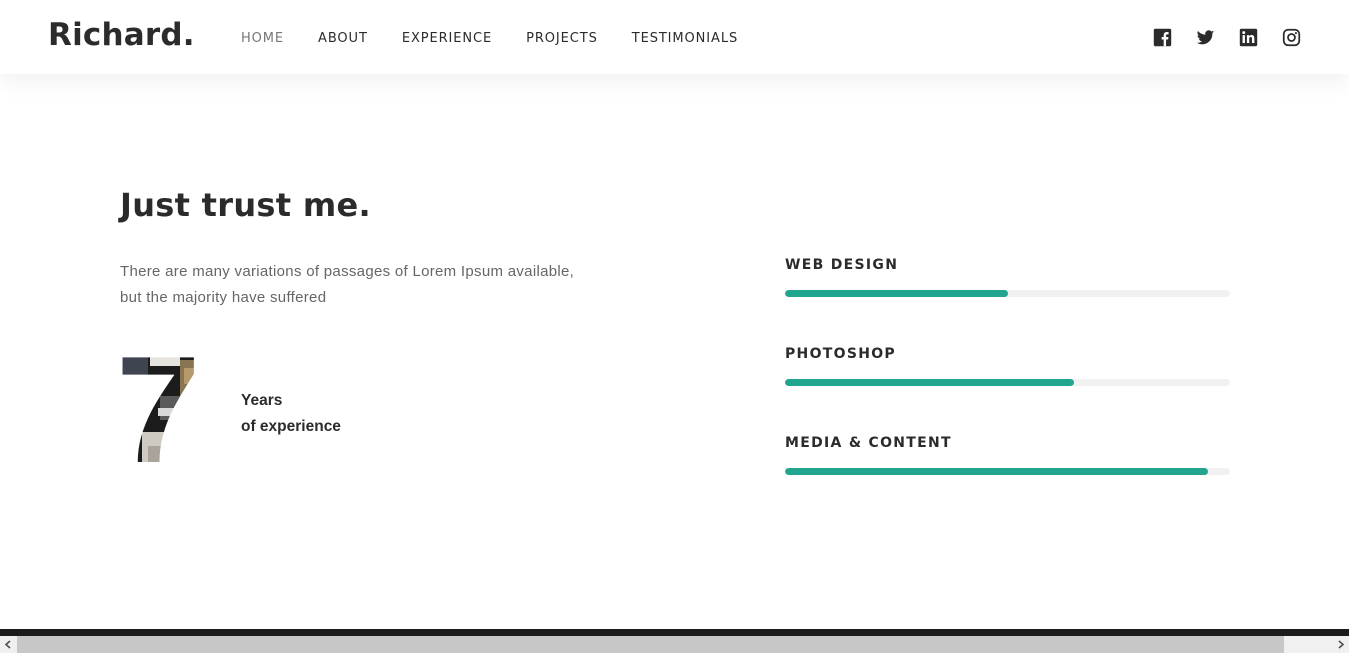 Image resolution: width=1349 pixels, height=653 pixels. What do you see at coordinates (868, 443) in the screenshot?
I see `skill-name: MEDIA & CONTENT` at bounding box center [868, 443].